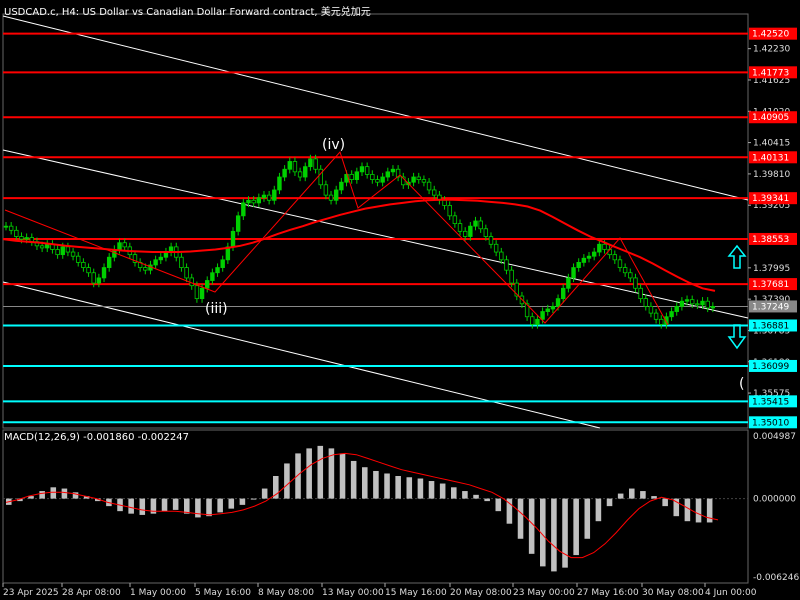  Describe the element at coordinates (770, 240) in the screenshot. I see `resistance-level-label: 1.38553` at that location.